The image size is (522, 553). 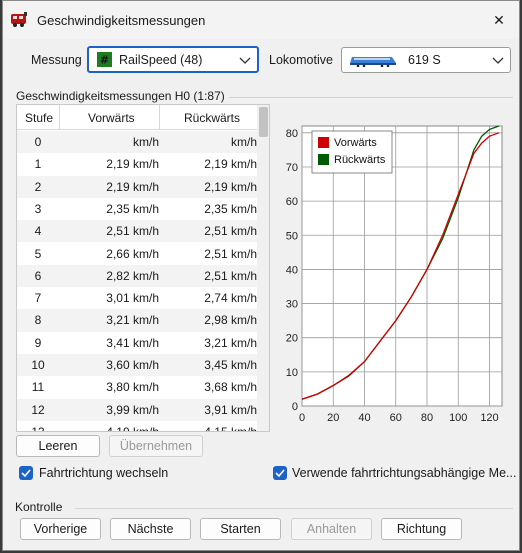 I want to click on uebernehmen-button: Übernehmen, so click(x=156, y=446).